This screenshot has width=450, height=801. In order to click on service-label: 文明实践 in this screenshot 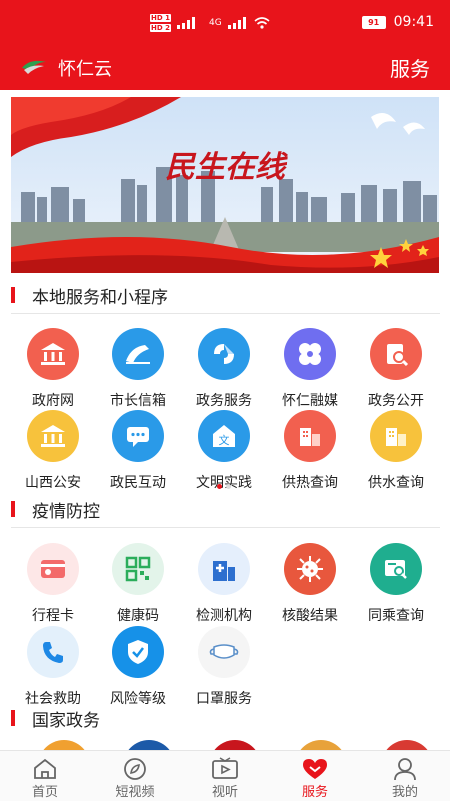, I will do `click(224, 483)`.